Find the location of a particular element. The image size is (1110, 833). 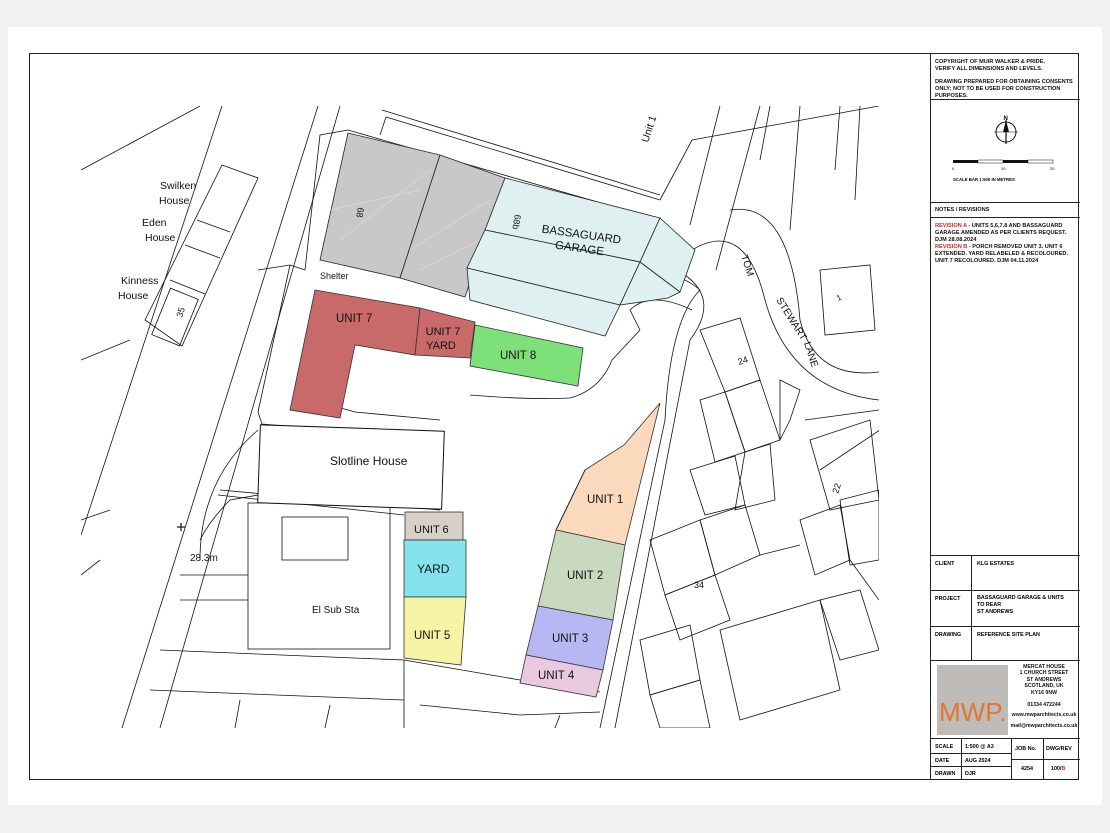

label-unit1: UNIT 1 is located at coordinates (605, 500).